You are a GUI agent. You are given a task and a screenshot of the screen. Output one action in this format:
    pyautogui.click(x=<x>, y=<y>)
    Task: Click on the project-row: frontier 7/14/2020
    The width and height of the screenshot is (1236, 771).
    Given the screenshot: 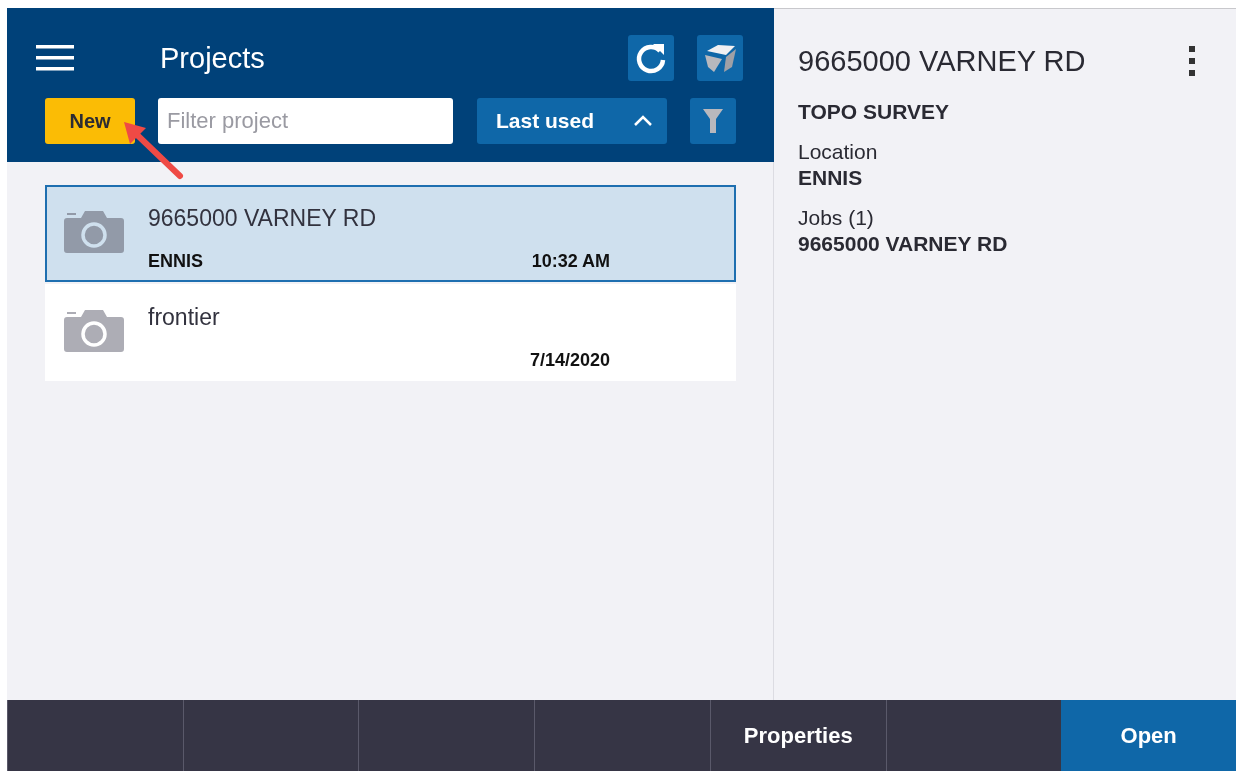 What is the action you would take?
    pyautogui.click(x=390, y=332)
    